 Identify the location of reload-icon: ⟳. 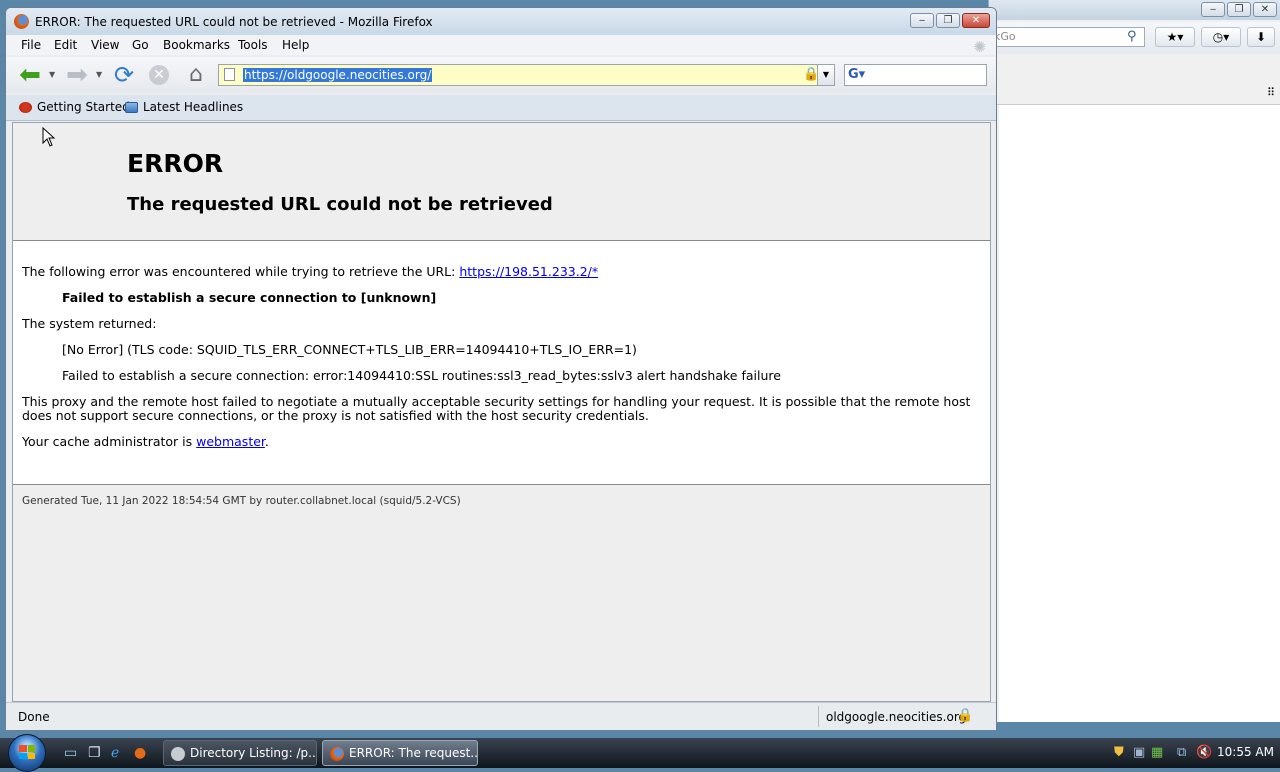
(124, 75).